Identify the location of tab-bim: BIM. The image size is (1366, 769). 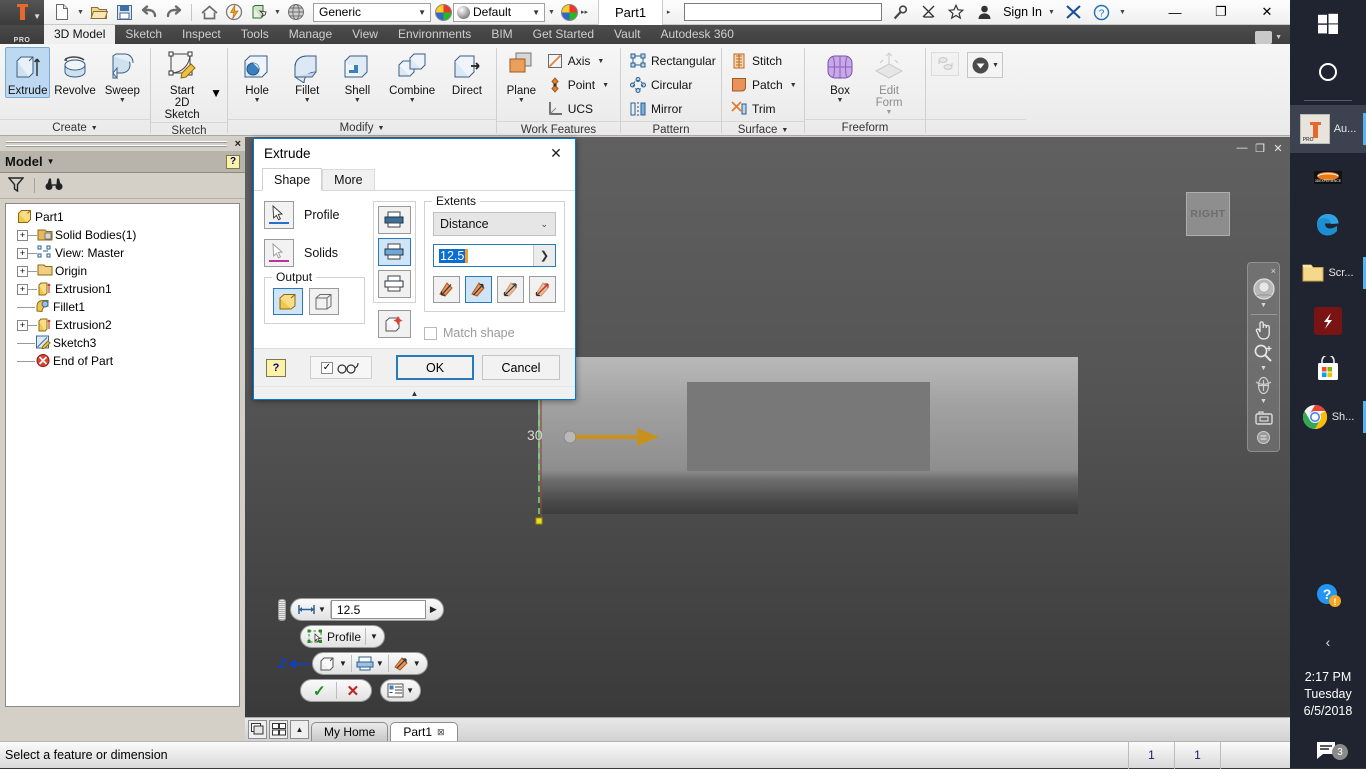
(501, 34).